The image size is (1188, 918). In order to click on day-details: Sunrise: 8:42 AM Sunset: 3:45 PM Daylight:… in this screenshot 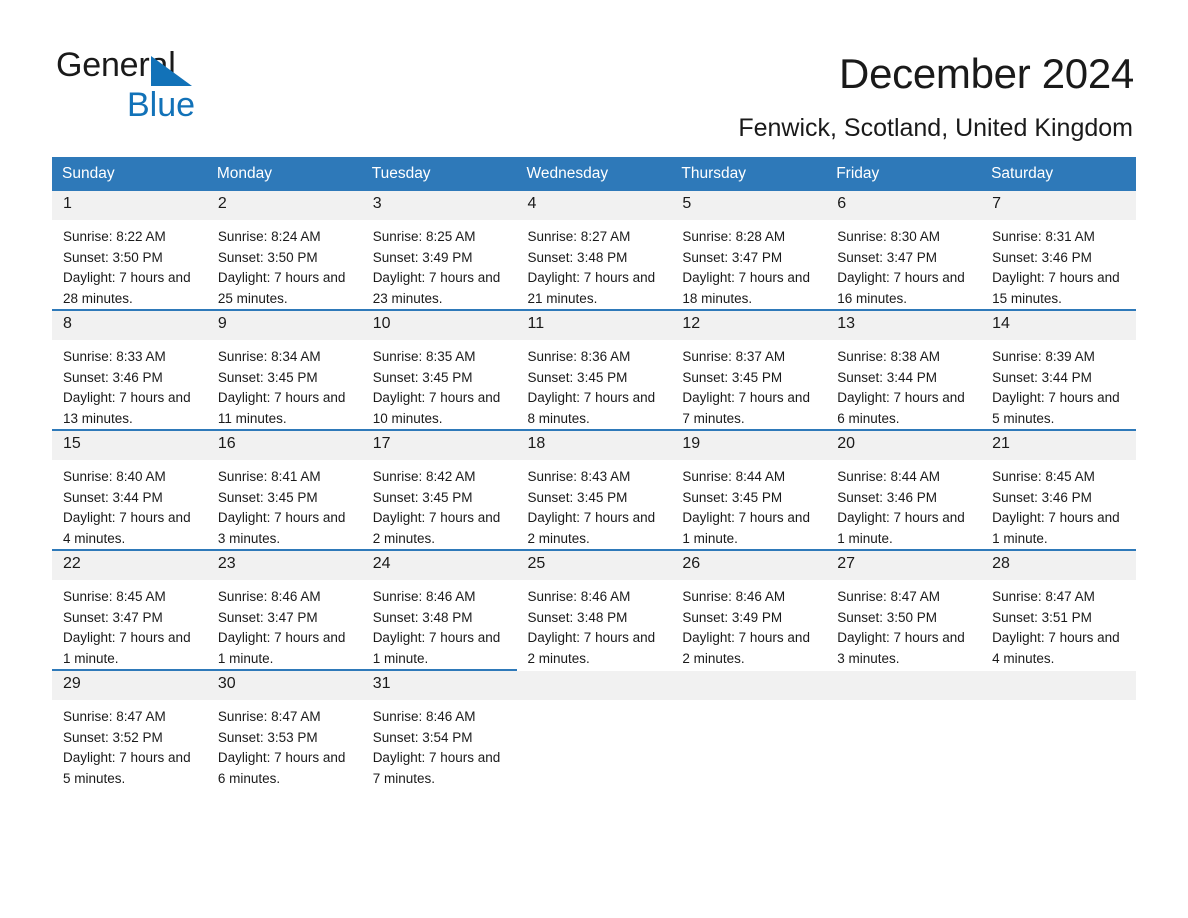, I will do `click(439, 504)`.